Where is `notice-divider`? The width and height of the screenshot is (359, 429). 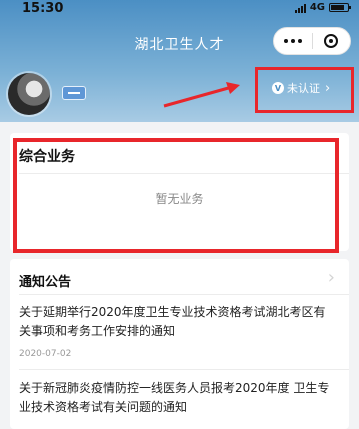
notice-divider is located at coordinates (184, 294).